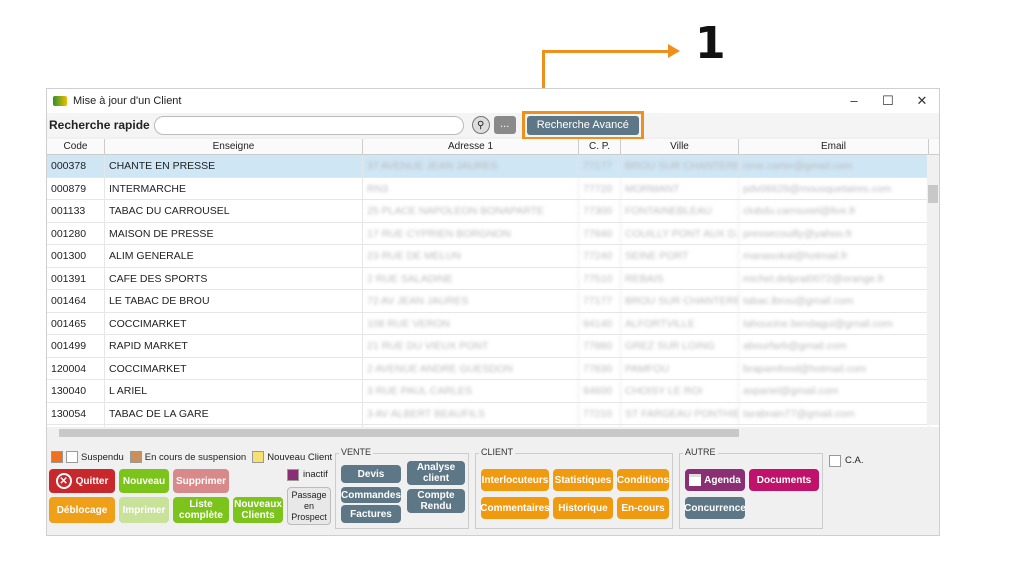  Describe the element at coordinates (922, 101) in the screenshot. I see `close-button: ✕` at that location.